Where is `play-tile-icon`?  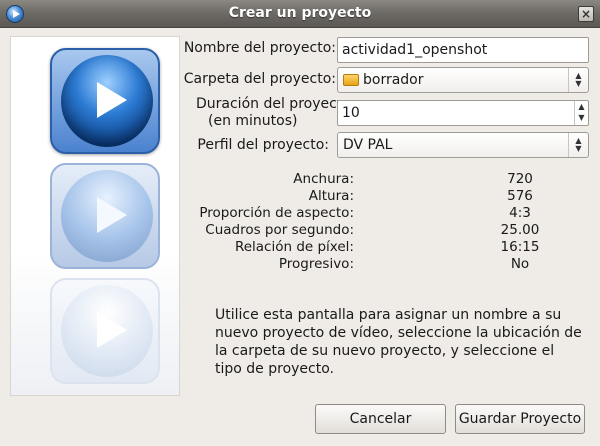
play-tile-icon is located at coordinates (105, 101).